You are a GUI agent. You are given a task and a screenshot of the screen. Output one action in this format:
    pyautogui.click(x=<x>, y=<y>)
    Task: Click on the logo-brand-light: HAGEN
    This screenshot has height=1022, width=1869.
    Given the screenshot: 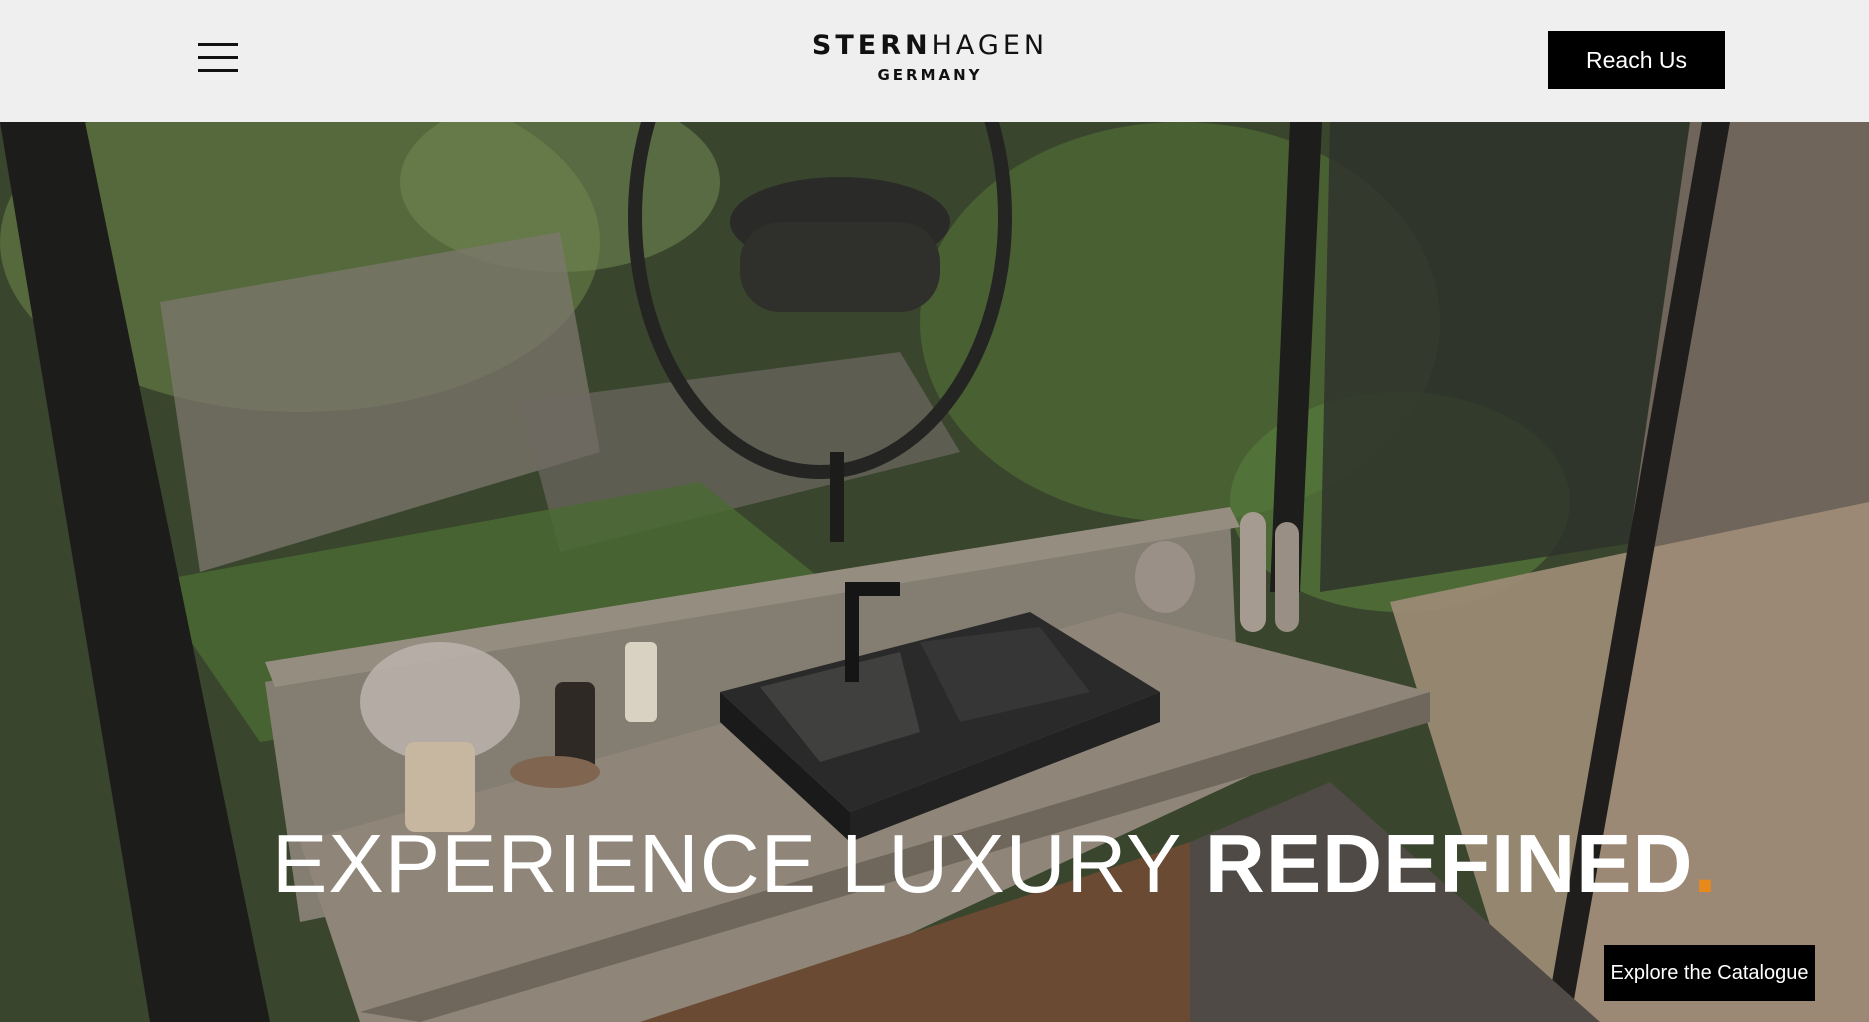 What is the action you would take?
    pyautogui.click(x=990, y=45)
    